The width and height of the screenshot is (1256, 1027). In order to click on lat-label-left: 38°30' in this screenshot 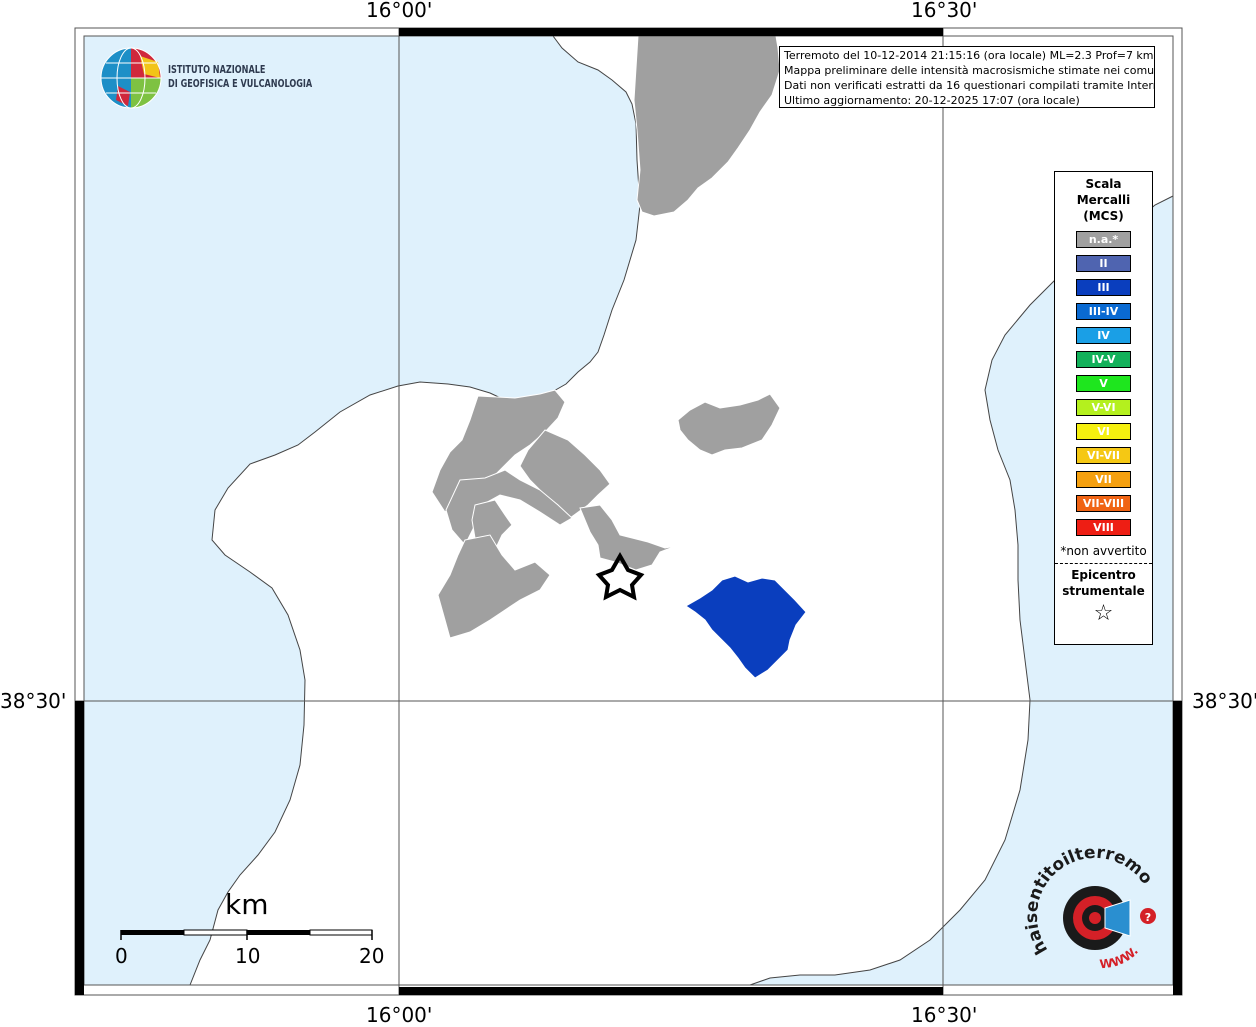, I will do `click(33, 701)`.